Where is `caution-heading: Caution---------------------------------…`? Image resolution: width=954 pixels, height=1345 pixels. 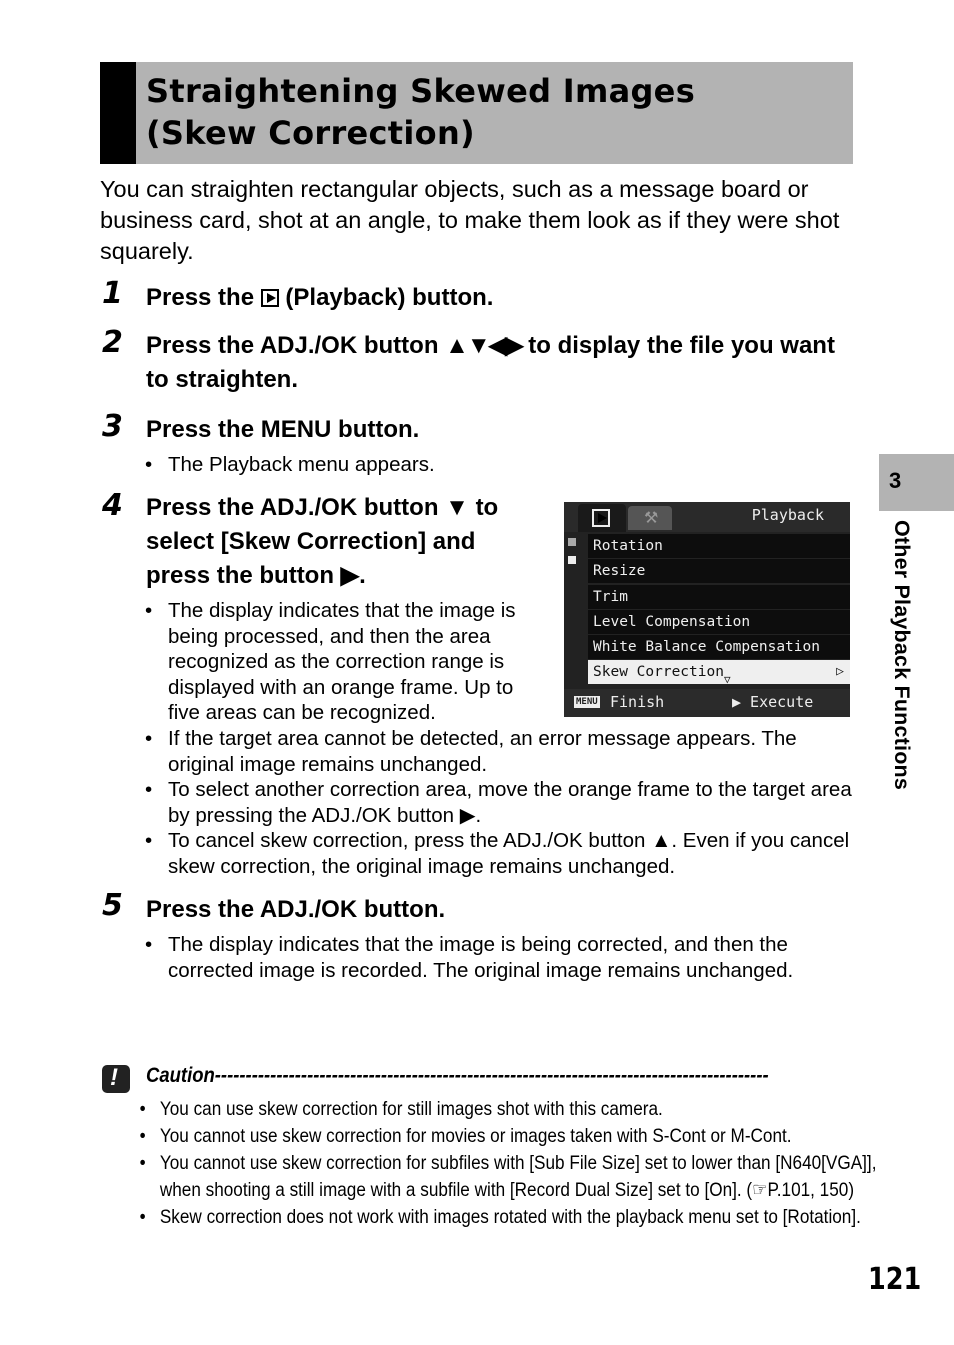 caution-heading: Caution---------------------------------… is located at coordinates (457, 1075).